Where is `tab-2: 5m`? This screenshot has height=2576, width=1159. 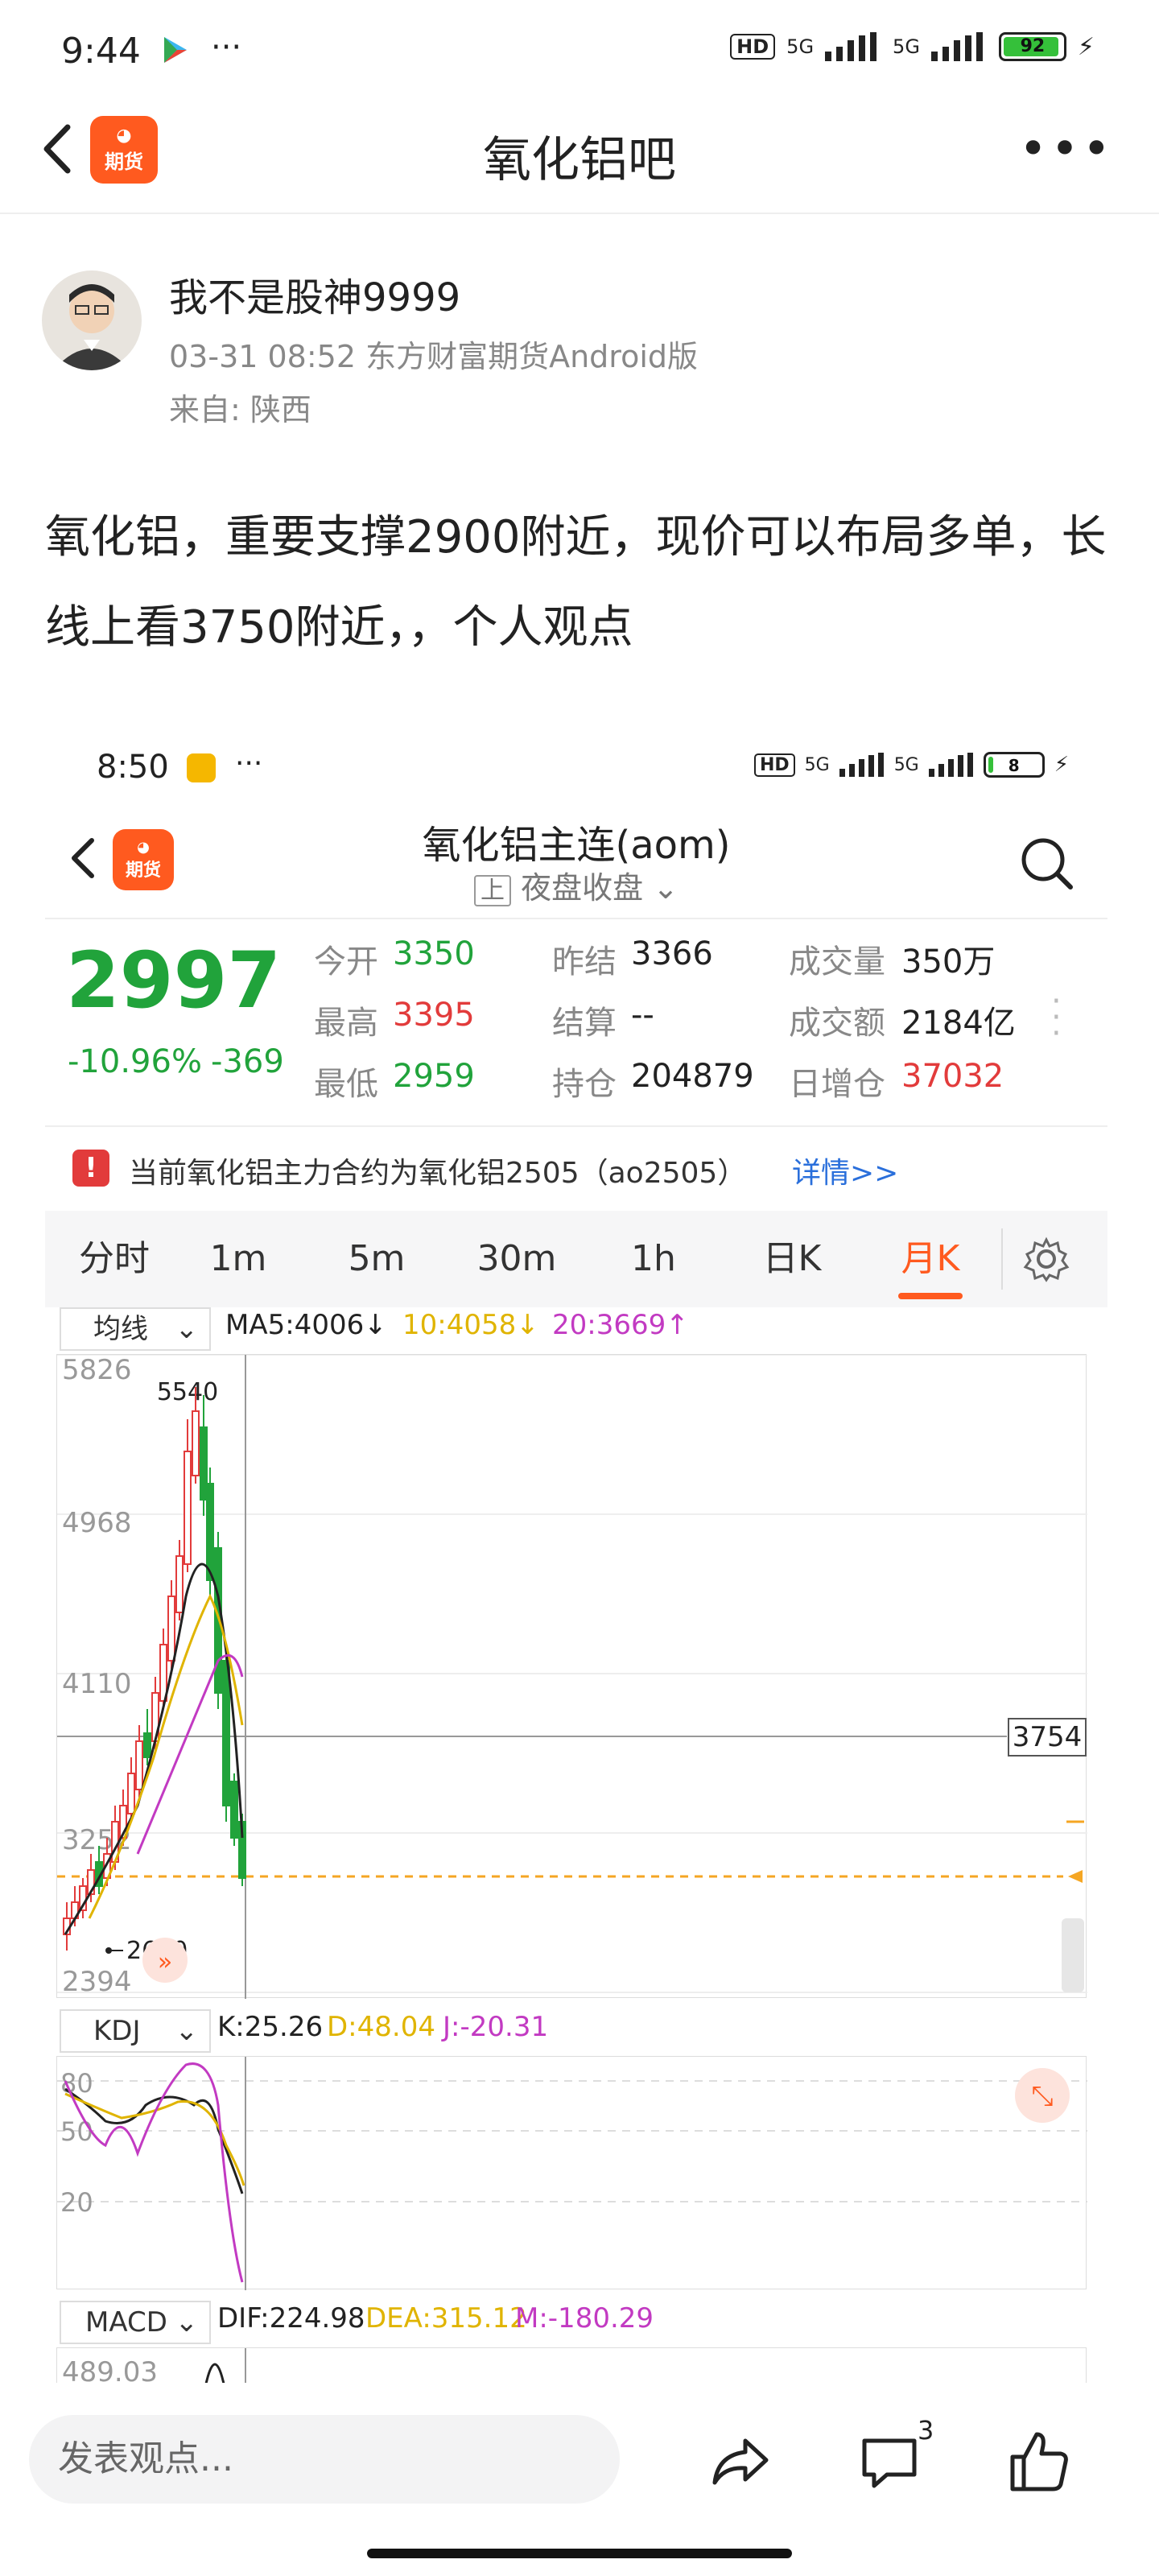
tab-2: 5m is located at coordinates (376, 1259).